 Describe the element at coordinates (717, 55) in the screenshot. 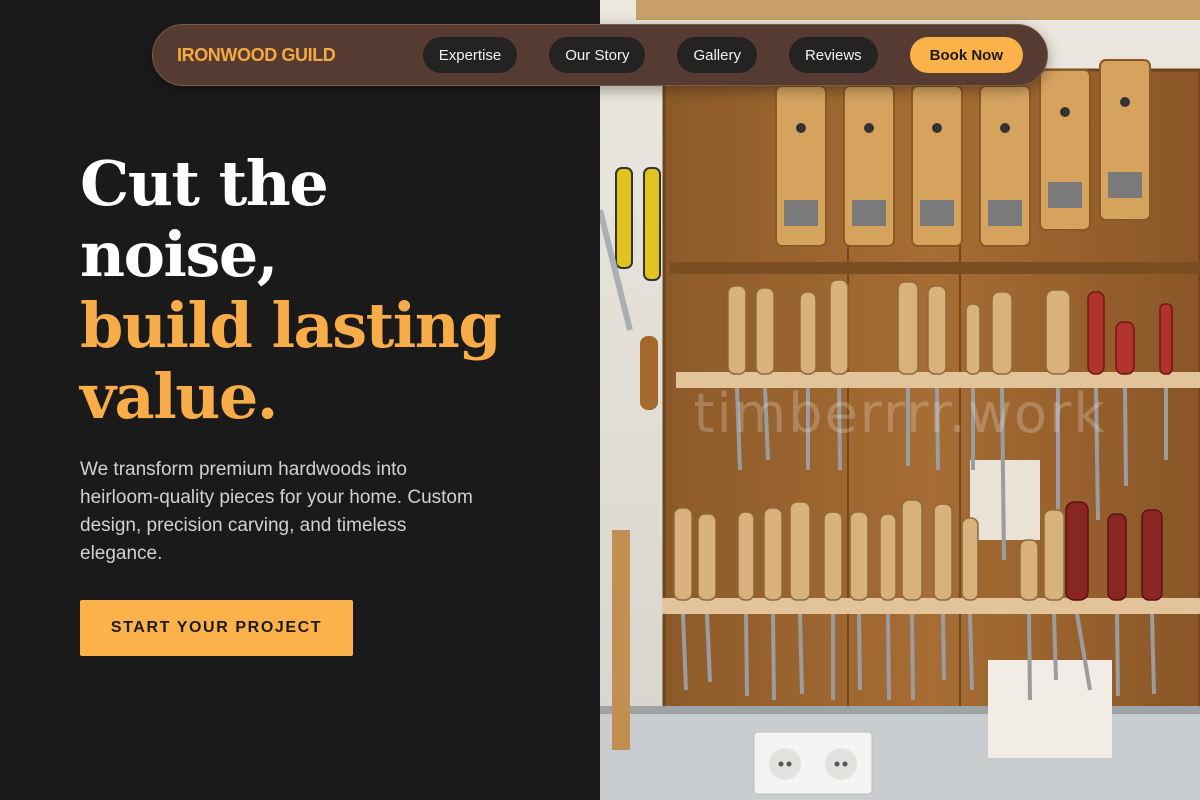

I see `nav-link-gallery: Gallery` at that location.